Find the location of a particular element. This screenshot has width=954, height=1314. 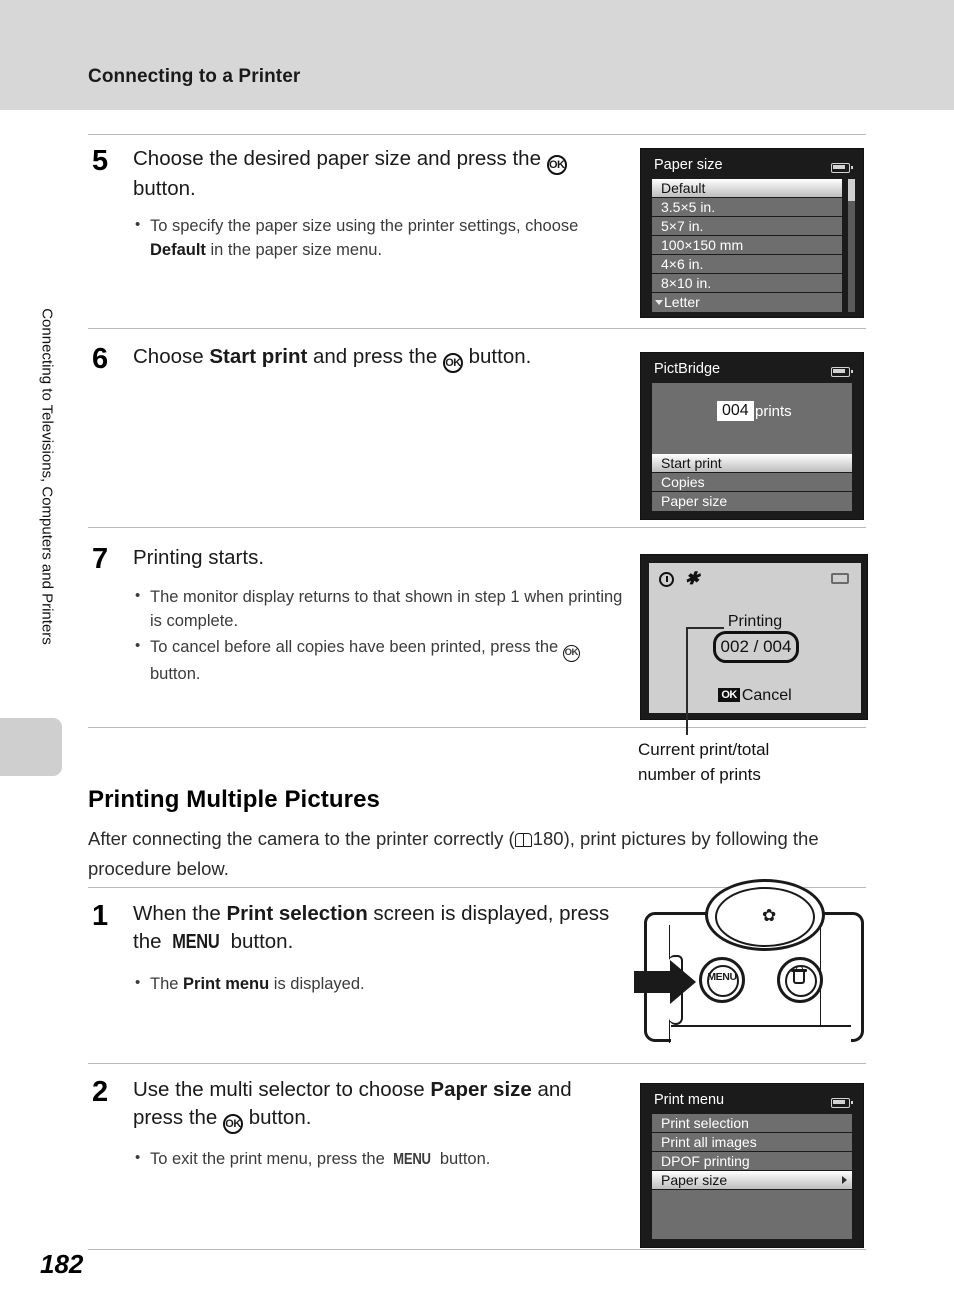

cancel-action: OK Cancel is located at coordinates (755, 696).